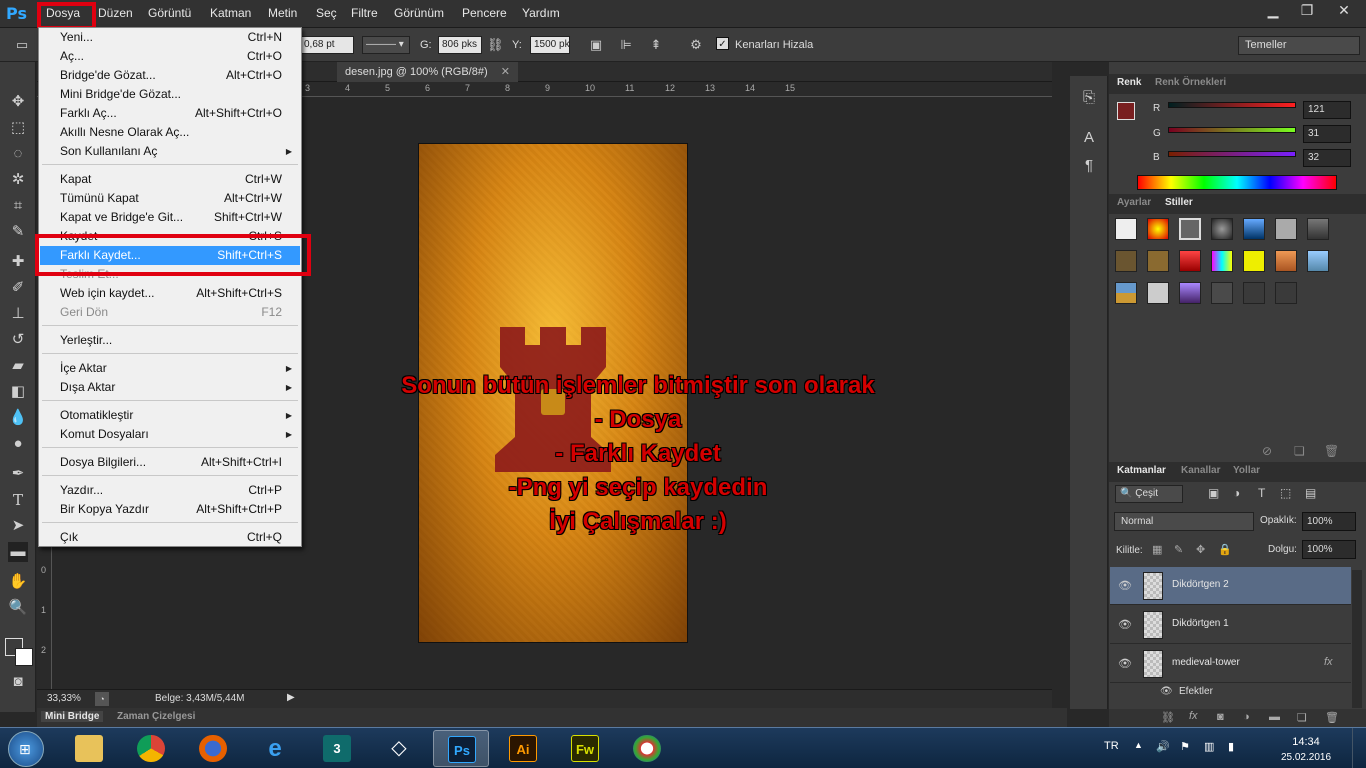 Image resolution: width=1366 pixels, height=768 pixels. Describe the element at coordinates (89, 748) in the screenshot. I see `taskbar-explorer` at that location.